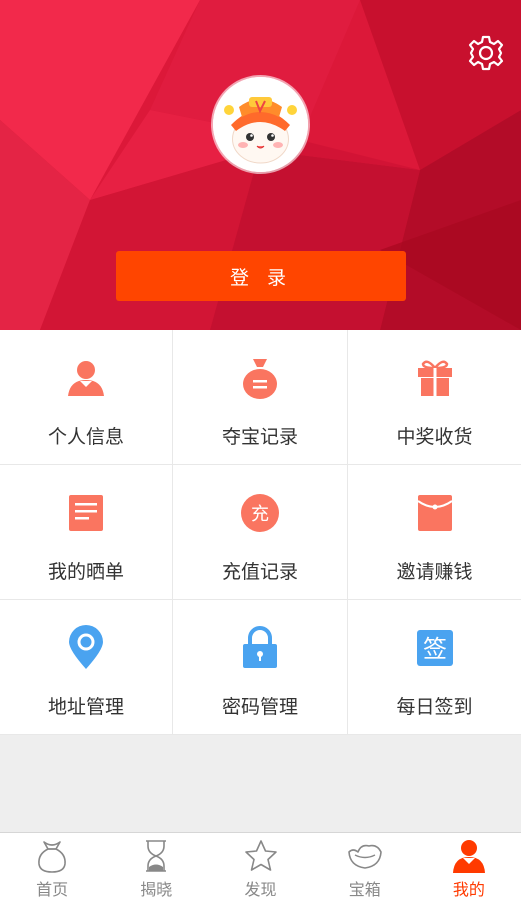 The height and width of the screenshot is (903, 521). I want to click on menu-item-label: 充值记录, so click(259, 572).